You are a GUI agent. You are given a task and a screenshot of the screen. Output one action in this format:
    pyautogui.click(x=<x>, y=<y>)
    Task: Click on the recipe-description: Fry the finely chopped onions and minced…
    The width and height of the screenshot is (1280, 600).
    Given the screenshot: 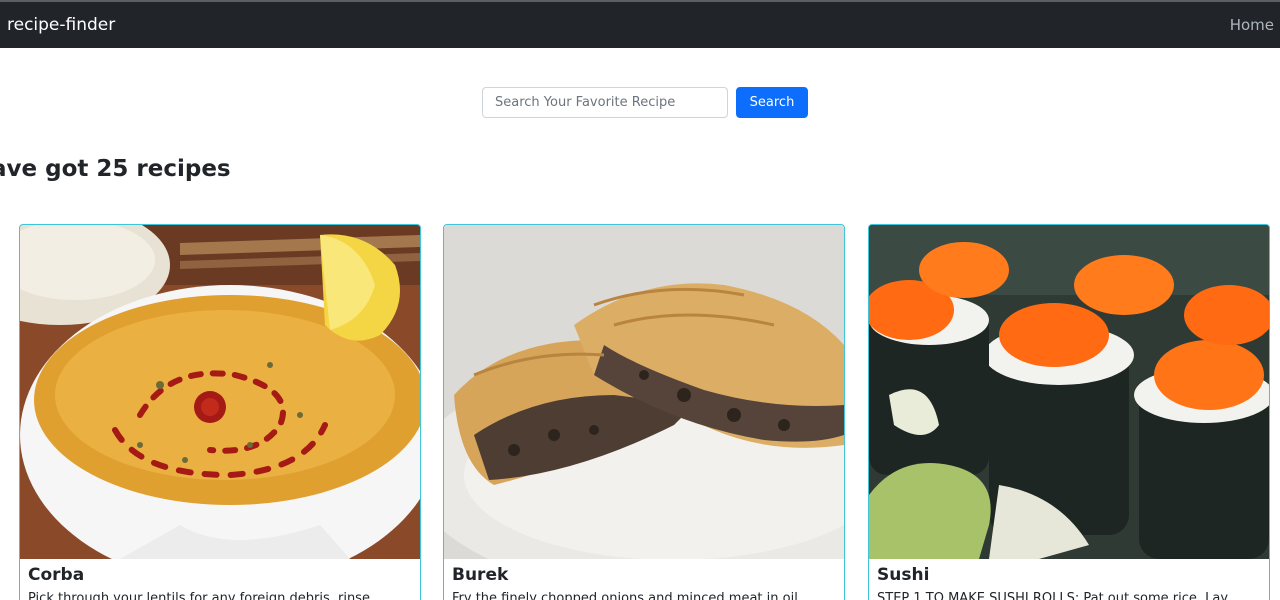 What is the action you would take?
    pyautogui.click(x=625, y=595)
    